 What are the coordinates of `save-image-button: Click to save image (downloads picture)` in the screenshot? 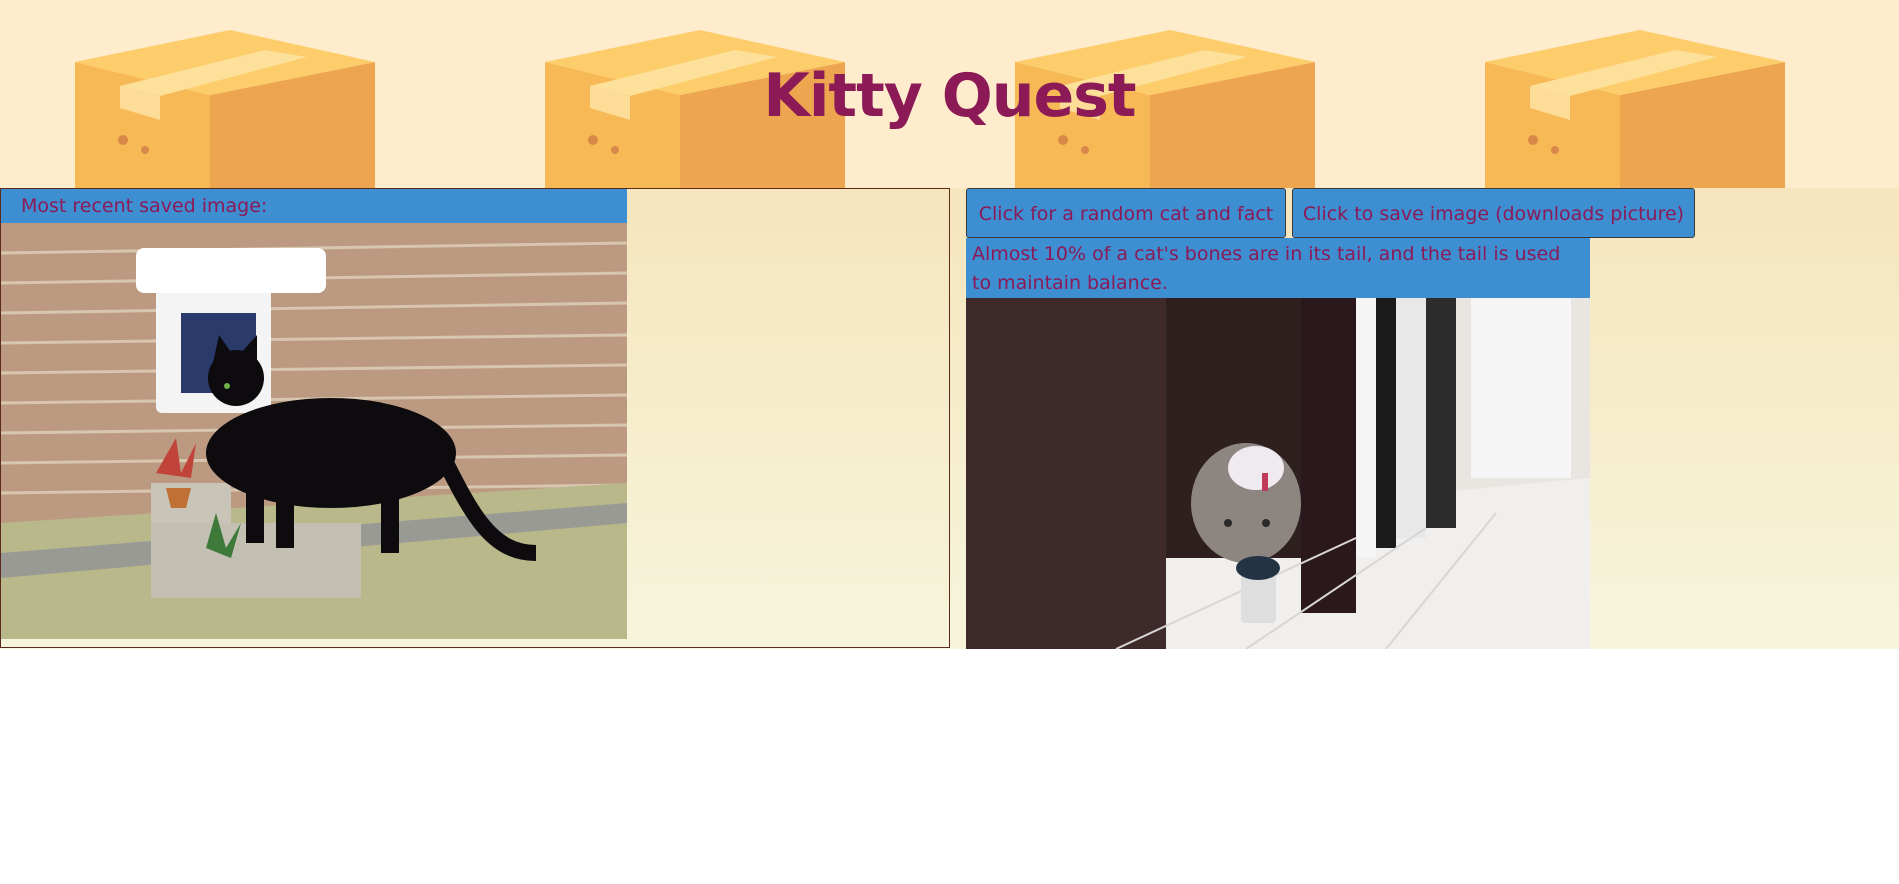 It's located at (1493, 213).